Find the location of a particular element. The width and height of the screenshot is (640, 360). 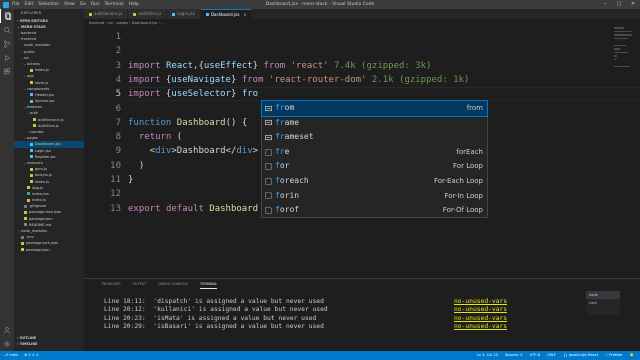

search-icon is located at coordinates (7, 30).